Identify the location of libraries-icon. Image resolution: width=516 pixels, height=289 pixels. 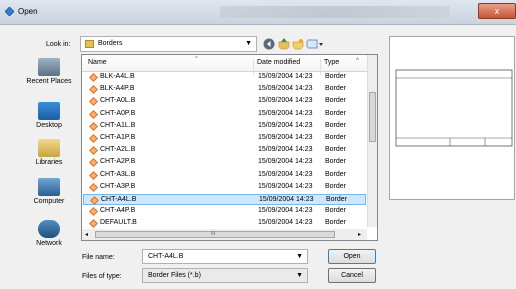
(49, 148).